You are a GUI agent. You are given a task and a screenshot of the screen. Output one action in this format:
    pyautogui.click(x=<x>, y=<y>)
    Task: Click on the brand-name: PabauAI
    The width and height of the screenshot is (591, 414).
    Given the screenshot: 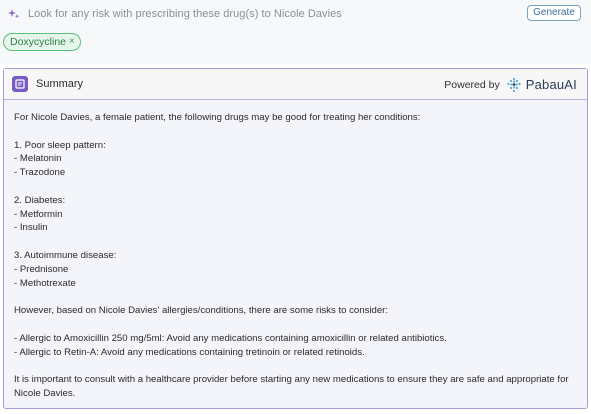 What is the action you would take?
    pyautogui.click(x=551, y=84)
    